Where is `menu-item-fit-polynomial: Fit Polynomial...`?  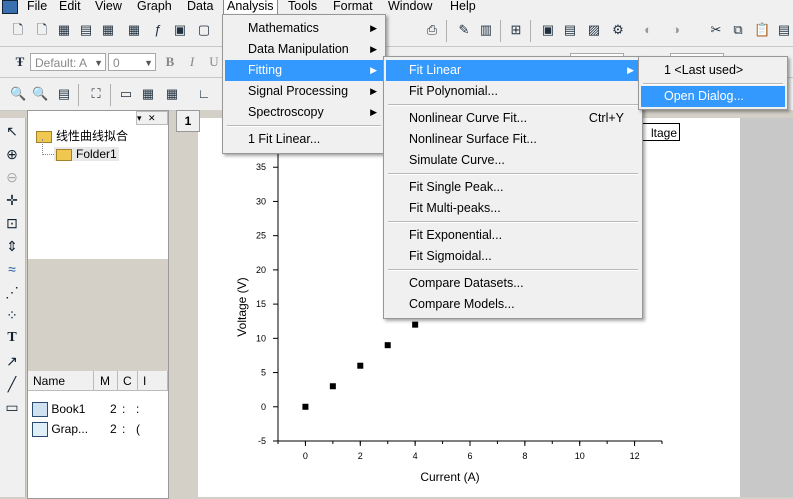 menu-item-fit-polynomial: Fit Polynomial... is located at coordinates (513, 91).